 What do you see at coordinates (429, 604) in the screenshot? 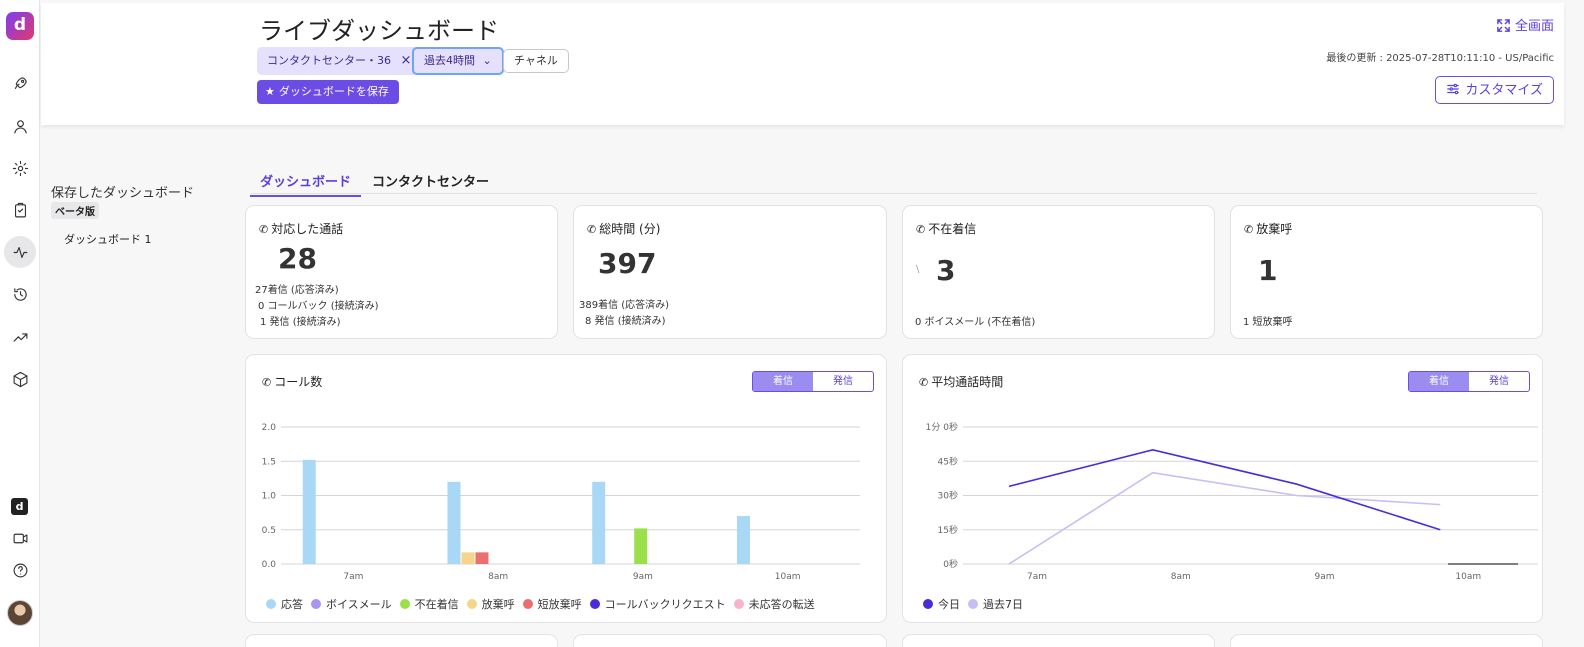
I see `legend-item: 不在着信` at bounding box center [429, 604].